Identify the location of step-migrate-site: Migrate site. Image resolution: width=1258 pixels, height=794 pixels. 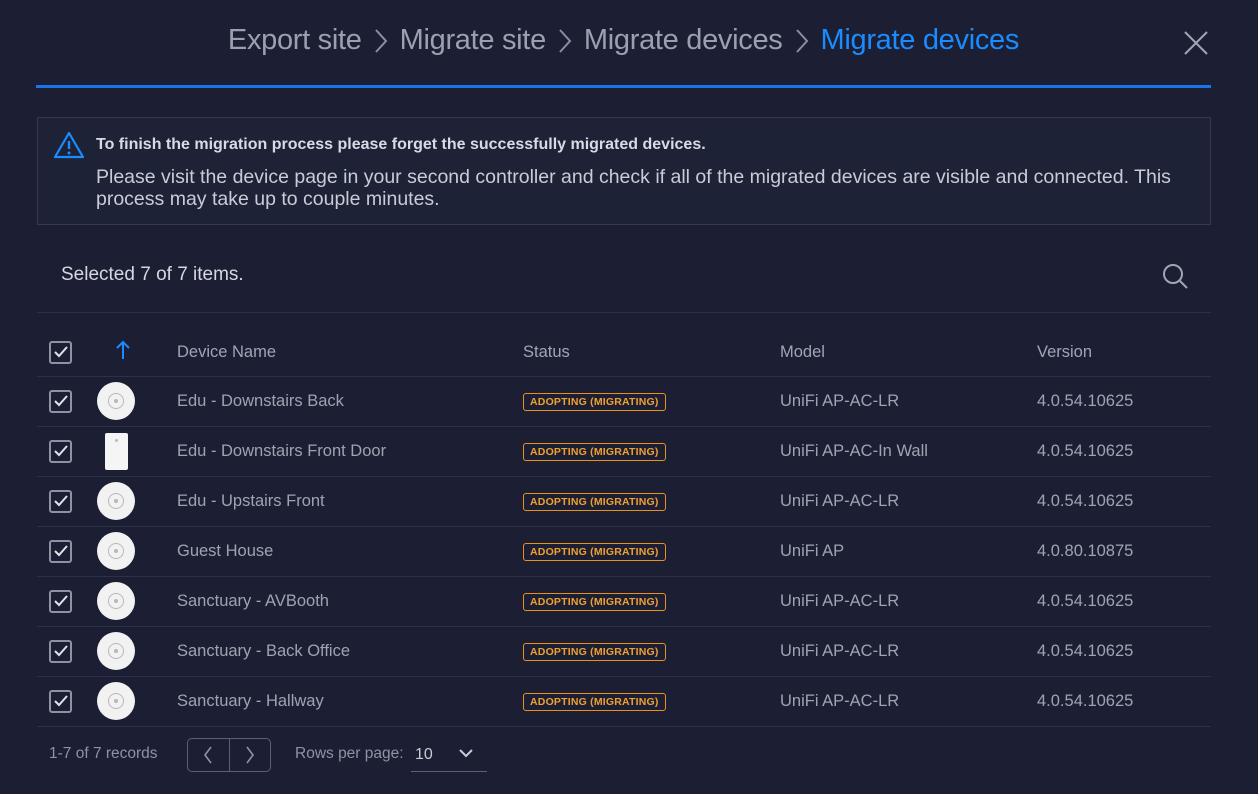
(473, 40).